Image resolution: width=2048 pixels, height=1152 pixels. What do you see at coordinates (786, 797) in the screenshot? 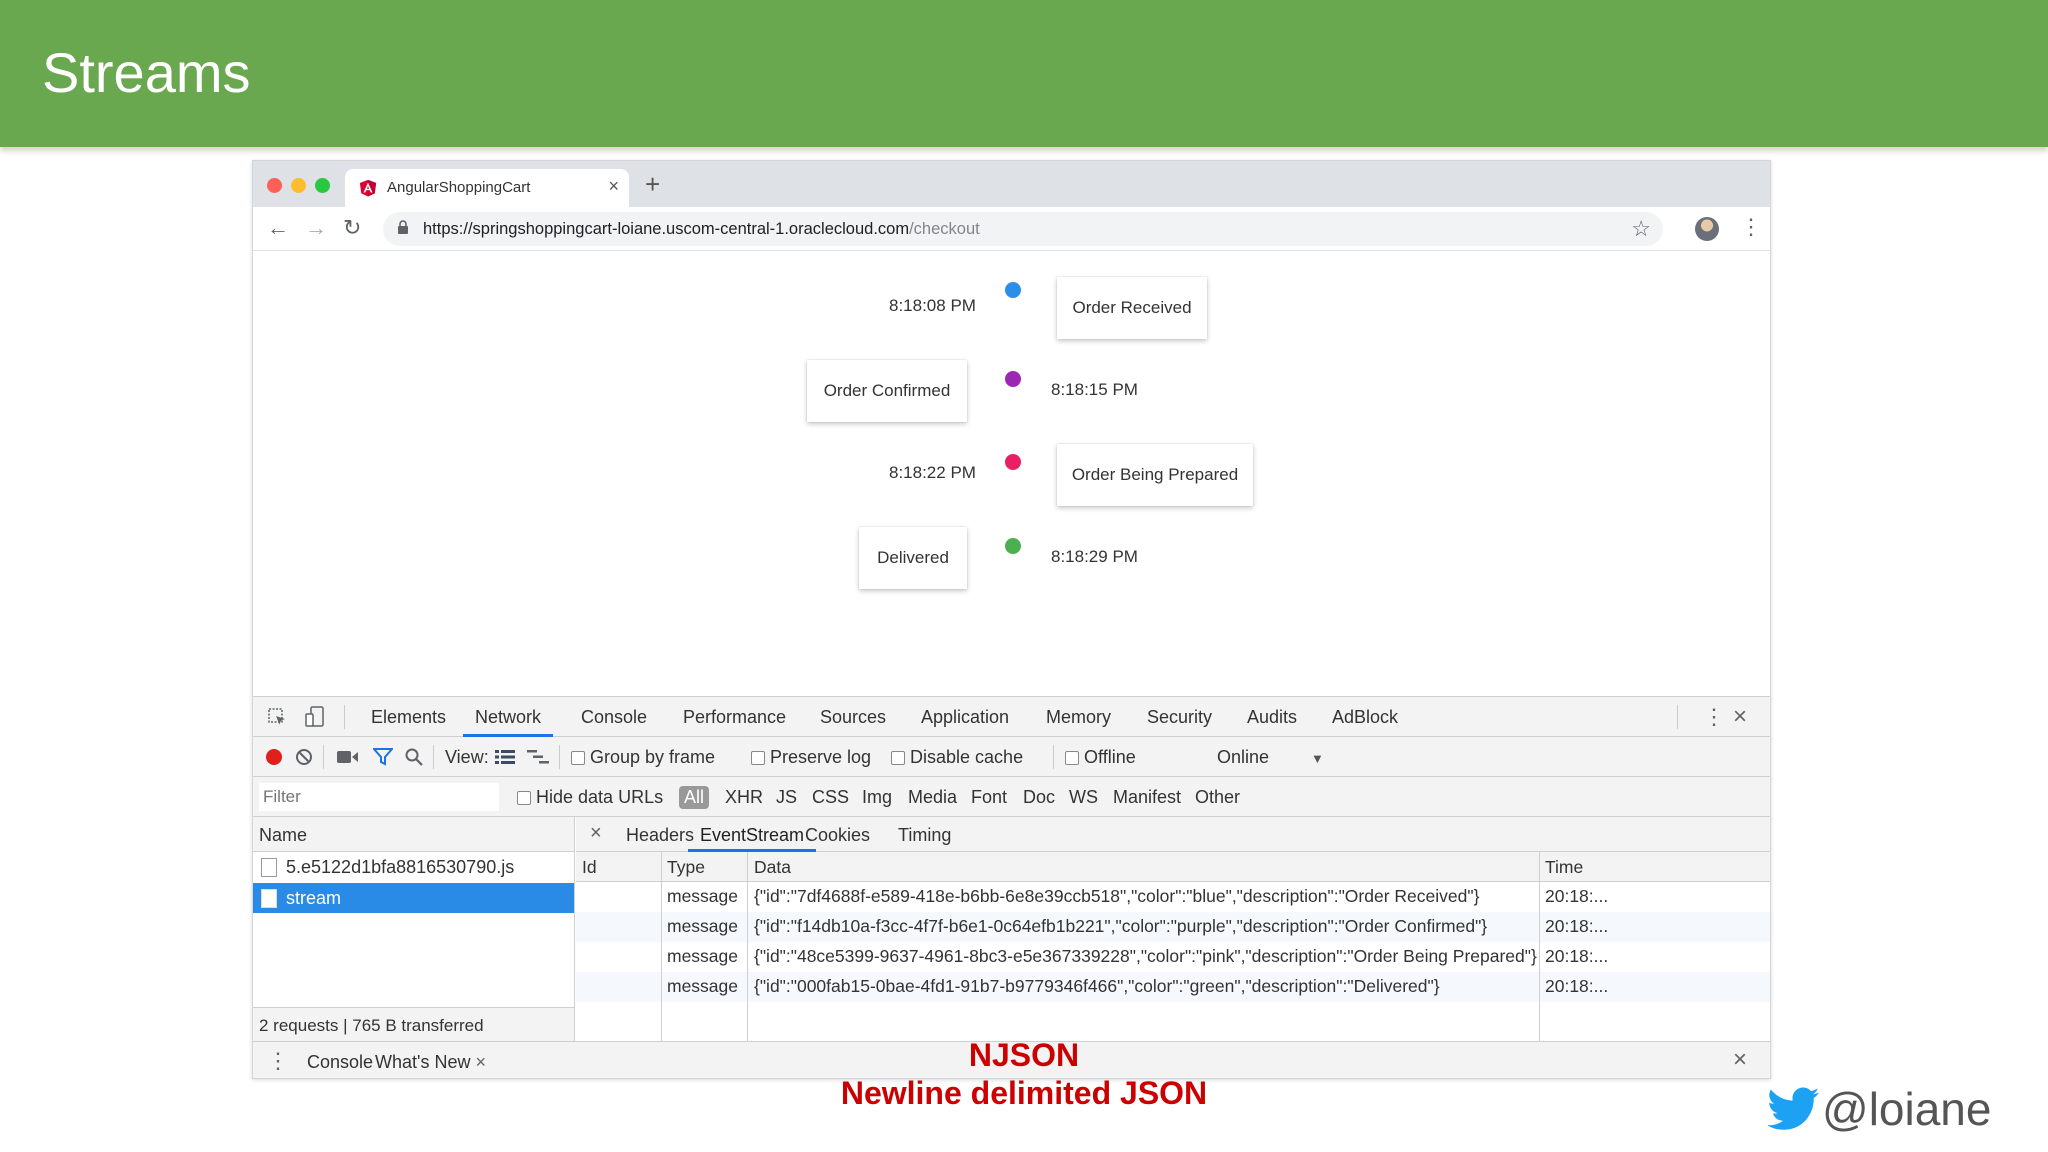
I see `filter-type-js: JS` at bounding box center [786, 797].